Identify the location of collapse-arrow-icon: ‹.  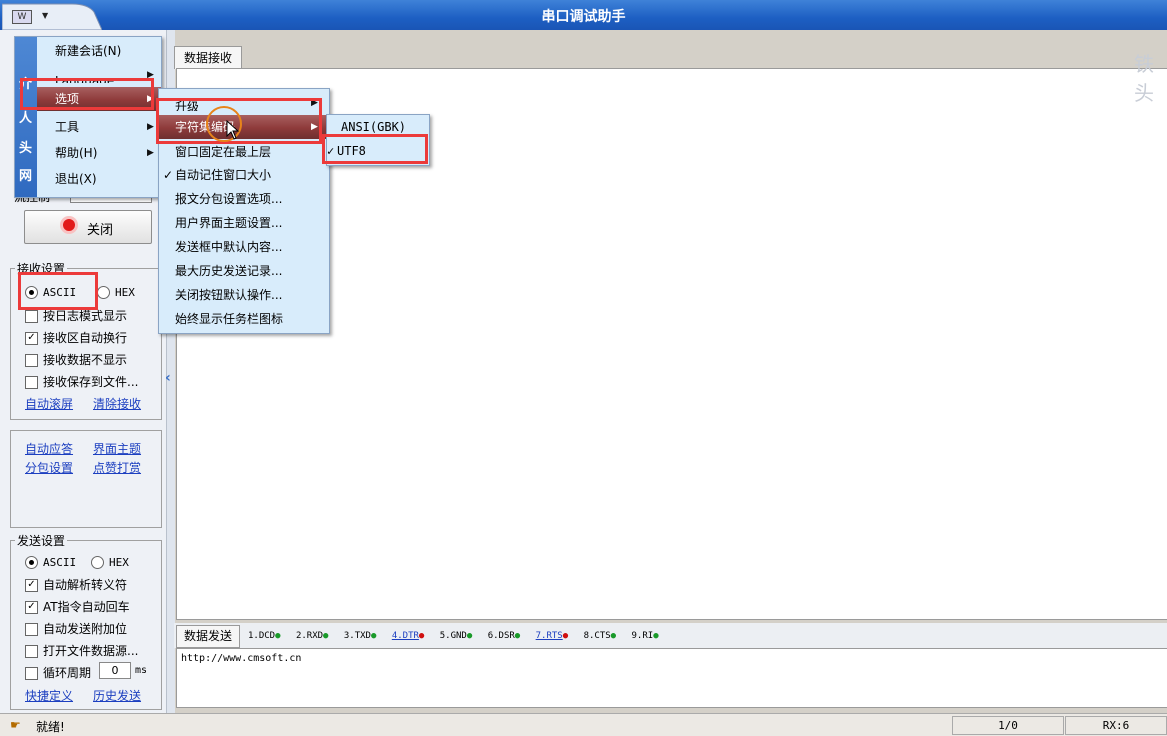
(168, 378).